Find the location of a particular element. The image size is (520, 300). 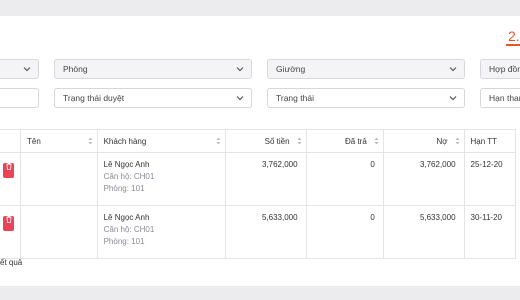

total-value: 2. is located at coordinates (514, 36).